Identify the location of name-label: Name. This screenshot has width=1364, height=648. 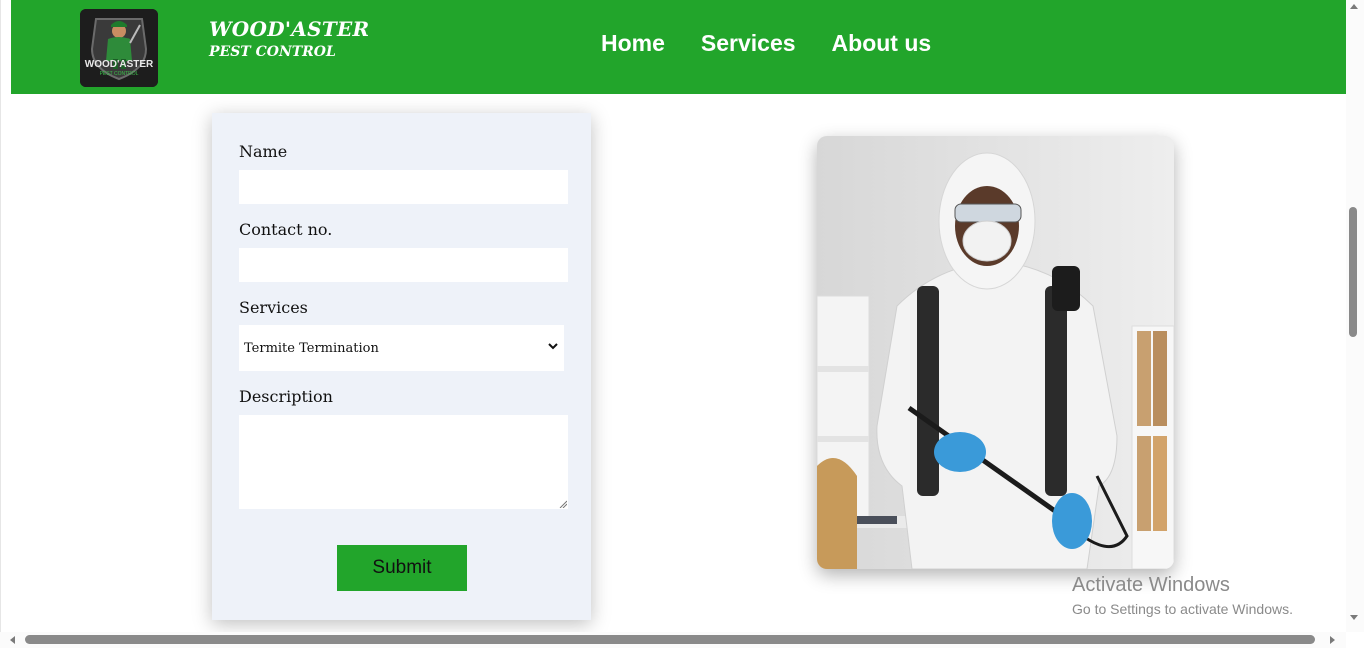
(263, 151).